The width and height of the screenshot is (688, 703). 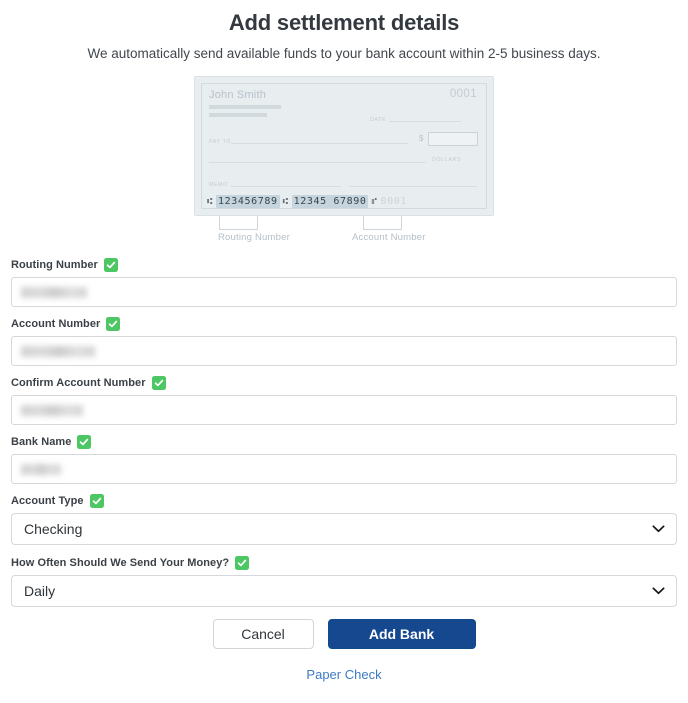 What do you see at coordinates (447, 160) in the screenshot?
I see `check-dollars-label: DOLLARS` at bounding box center [447, 160].